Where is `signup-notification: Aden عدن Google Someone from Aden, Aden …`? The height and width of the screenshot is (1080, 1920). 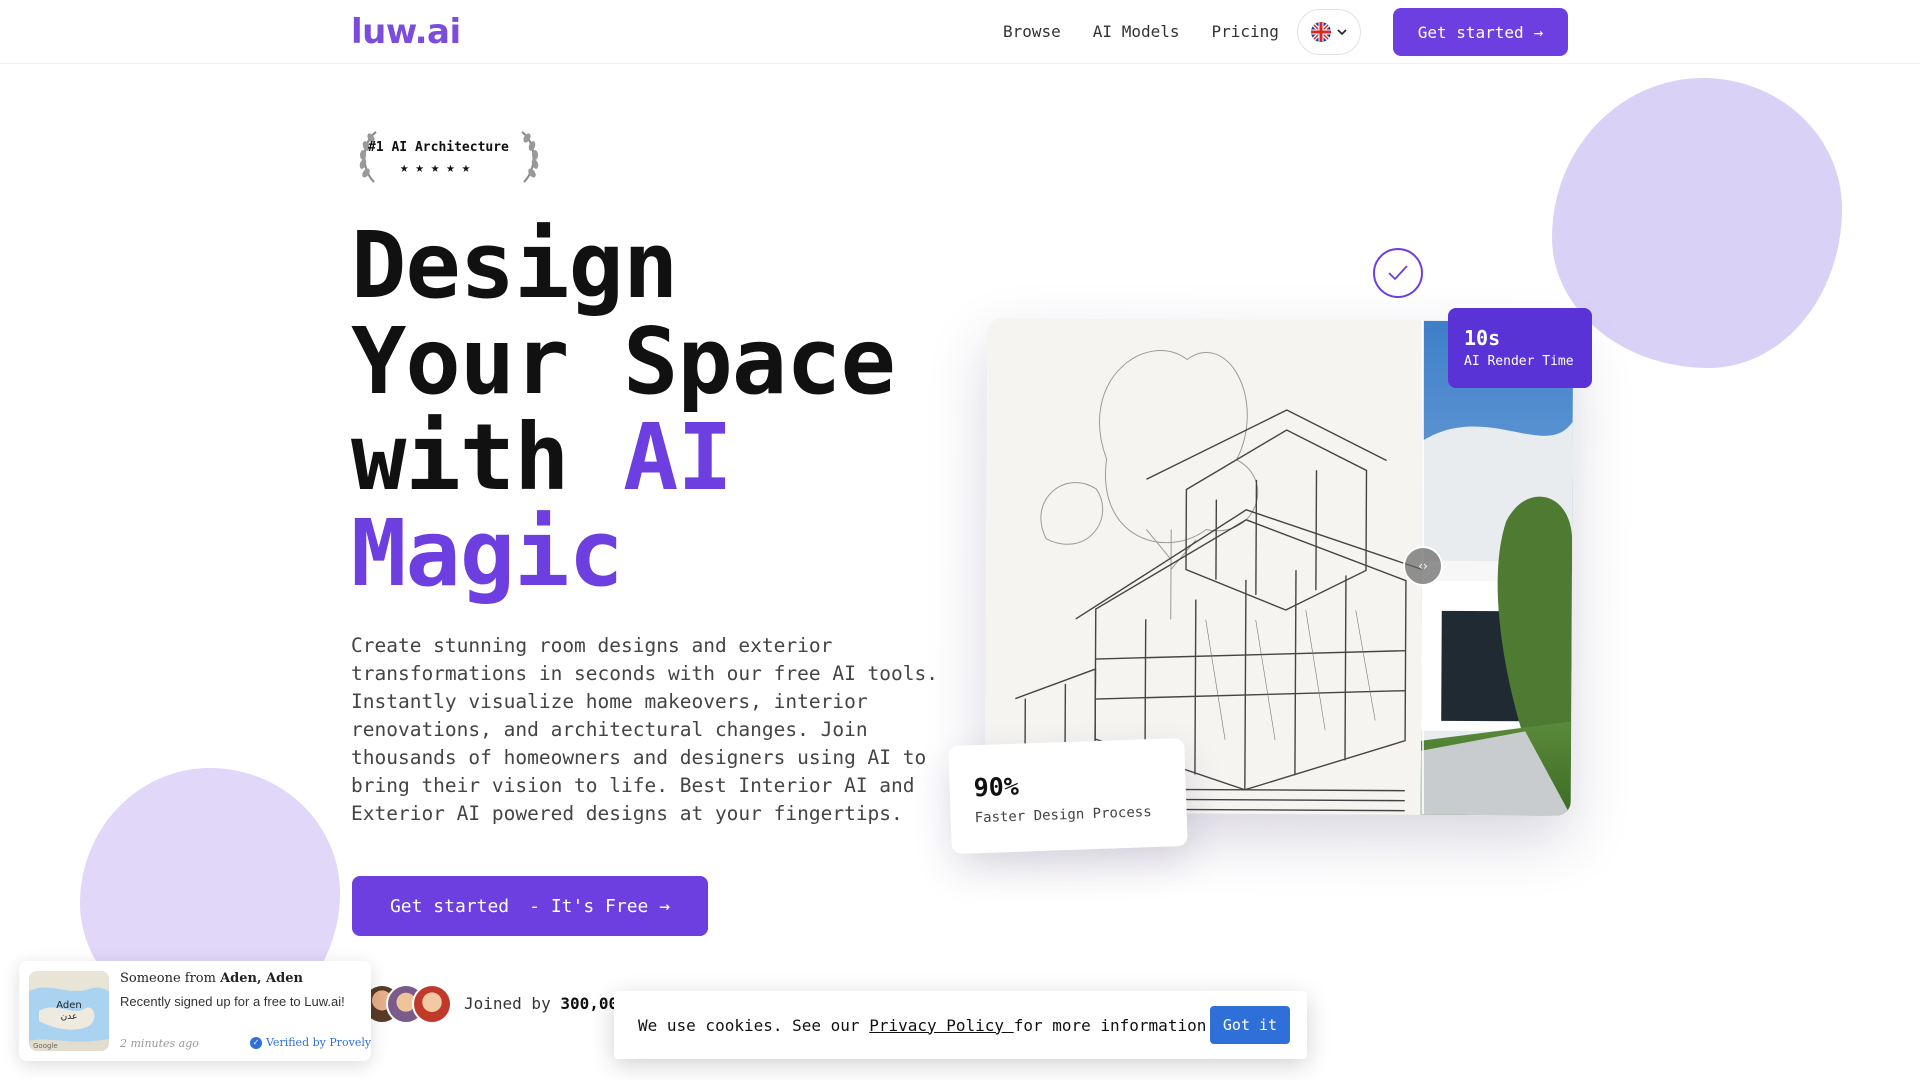 signup-notification: Aden عدن Google Someone from Aden, Aden … is located at coordinates (195, 1011).